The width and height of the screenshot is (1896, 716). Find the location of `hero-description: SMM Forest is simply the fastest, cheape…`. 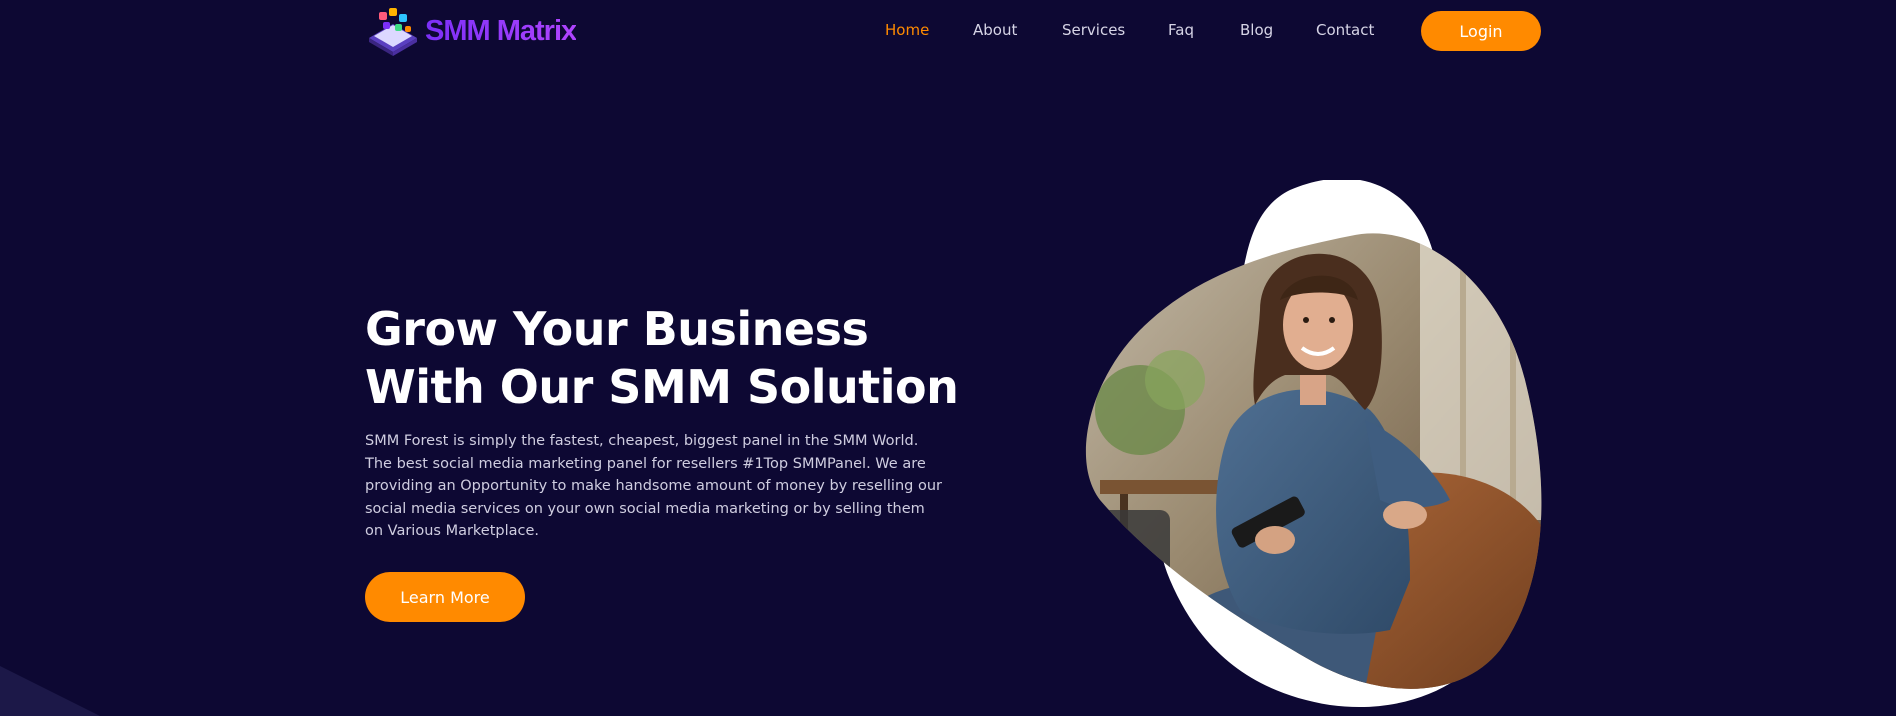

hero-description: SMM Forest is simply the fastest, cheape… is located at coordinates (653, 486).